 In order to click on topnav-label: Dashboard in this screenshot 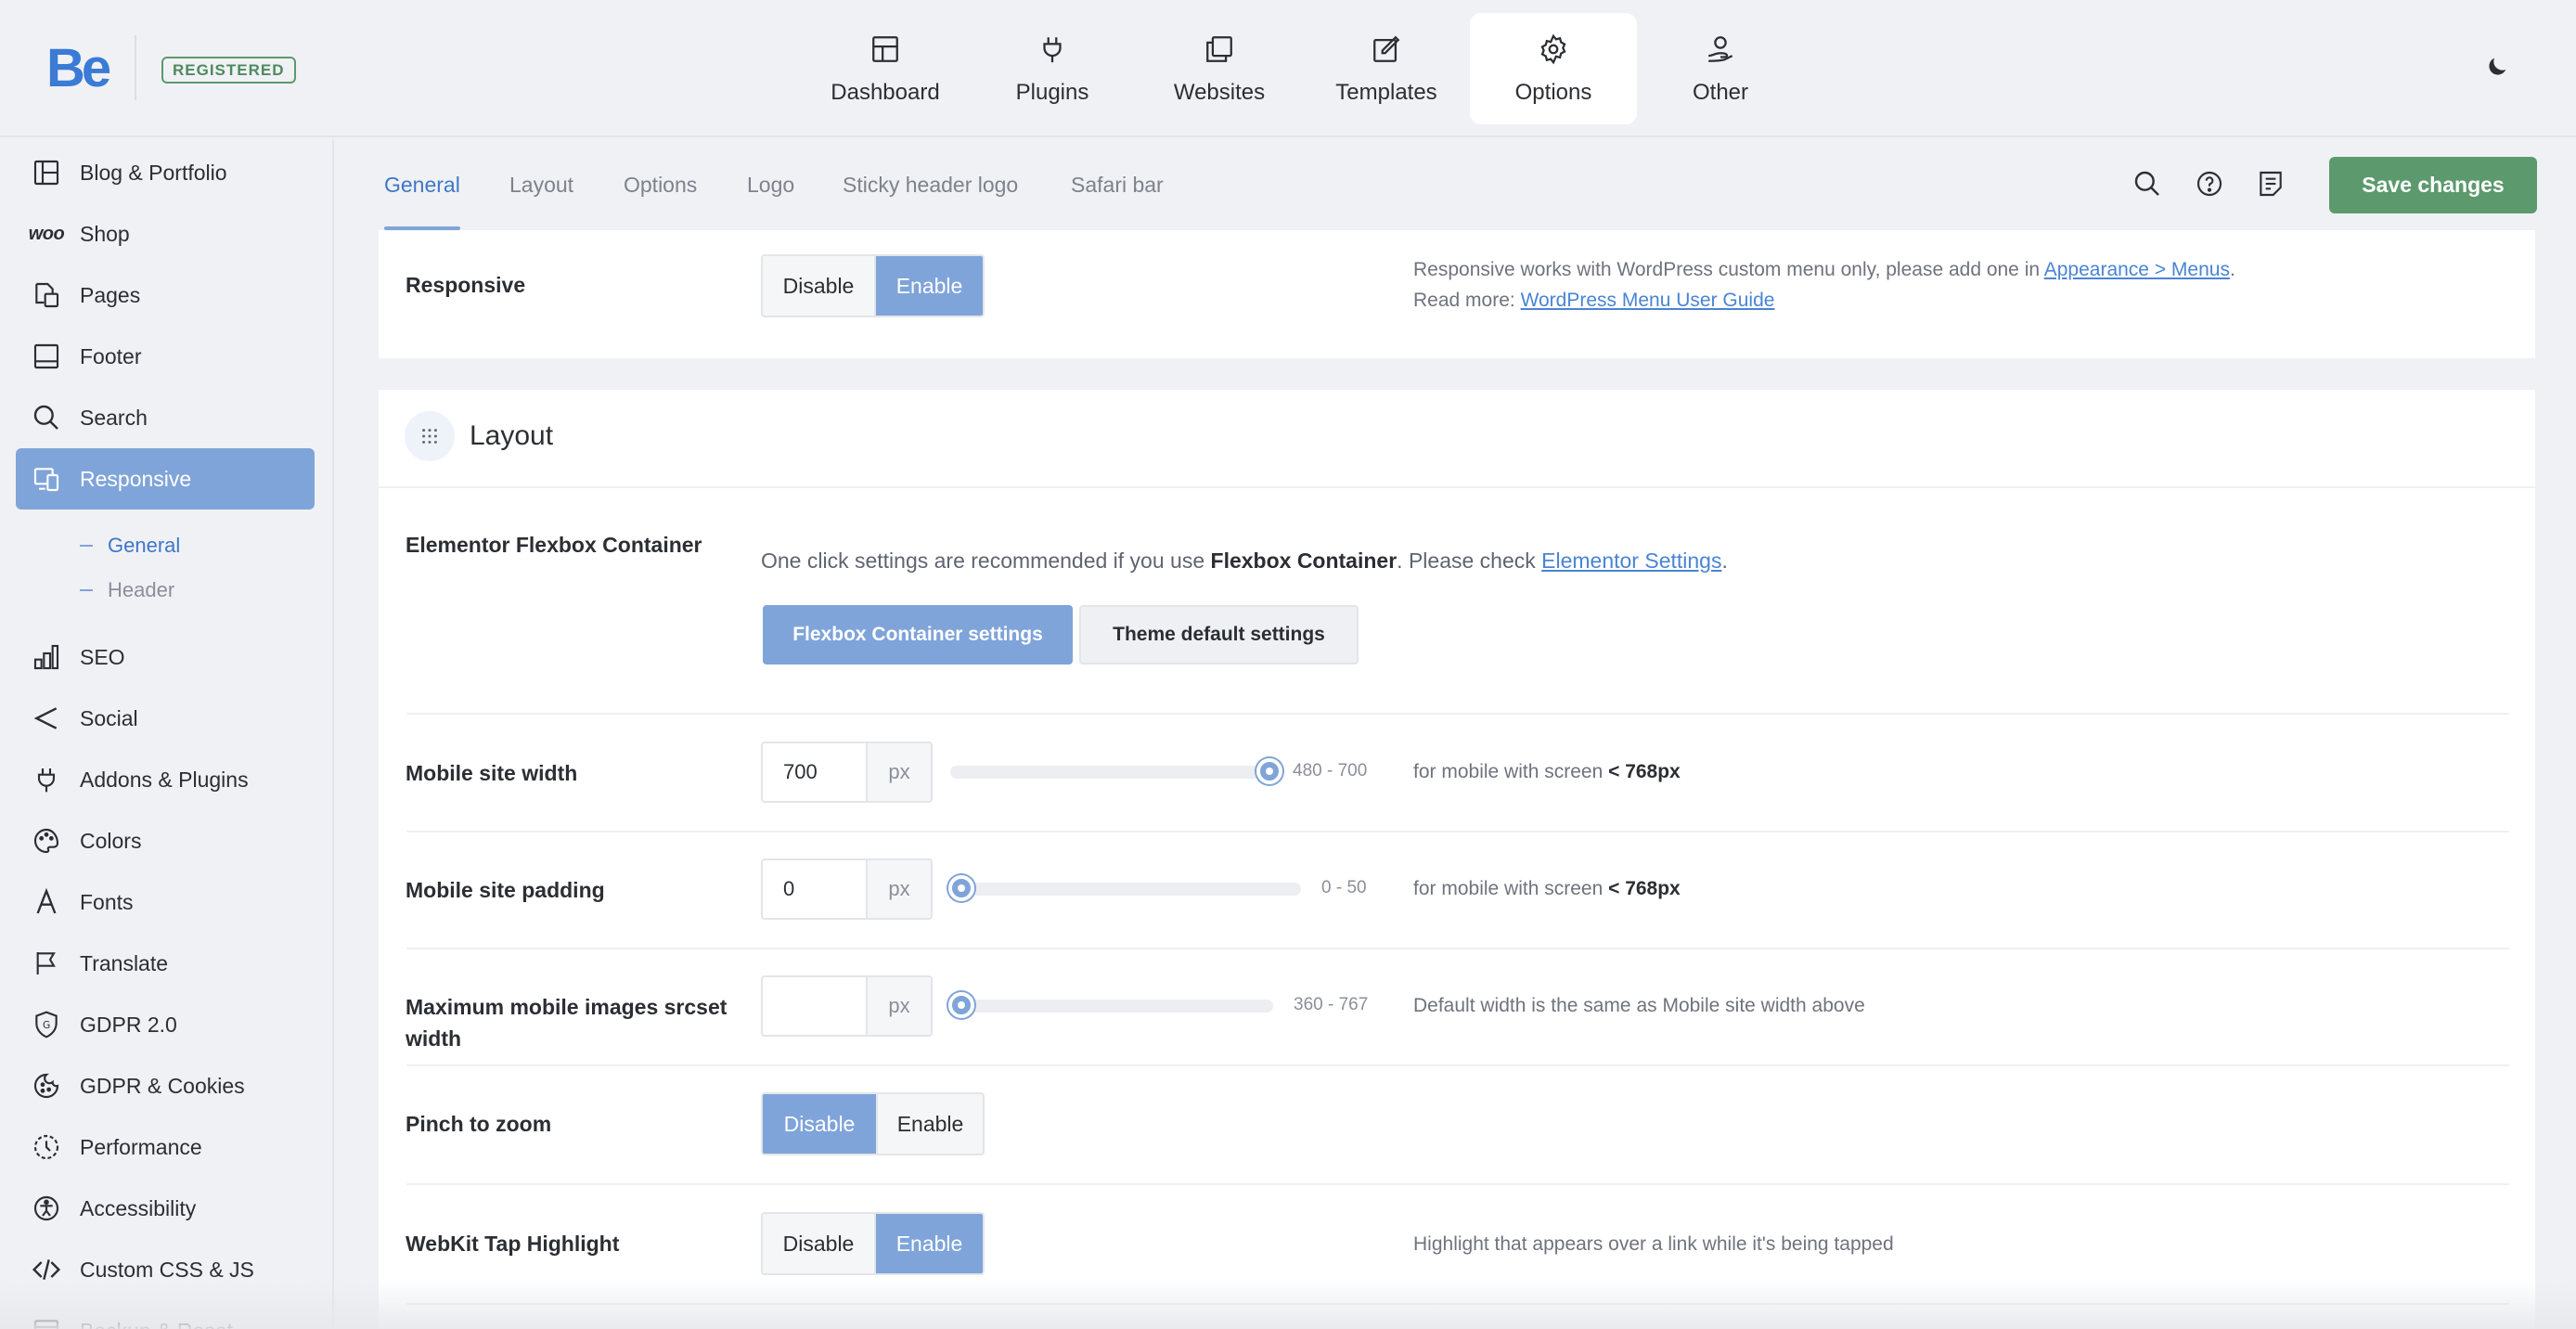, I will do `click(886, 92)`.